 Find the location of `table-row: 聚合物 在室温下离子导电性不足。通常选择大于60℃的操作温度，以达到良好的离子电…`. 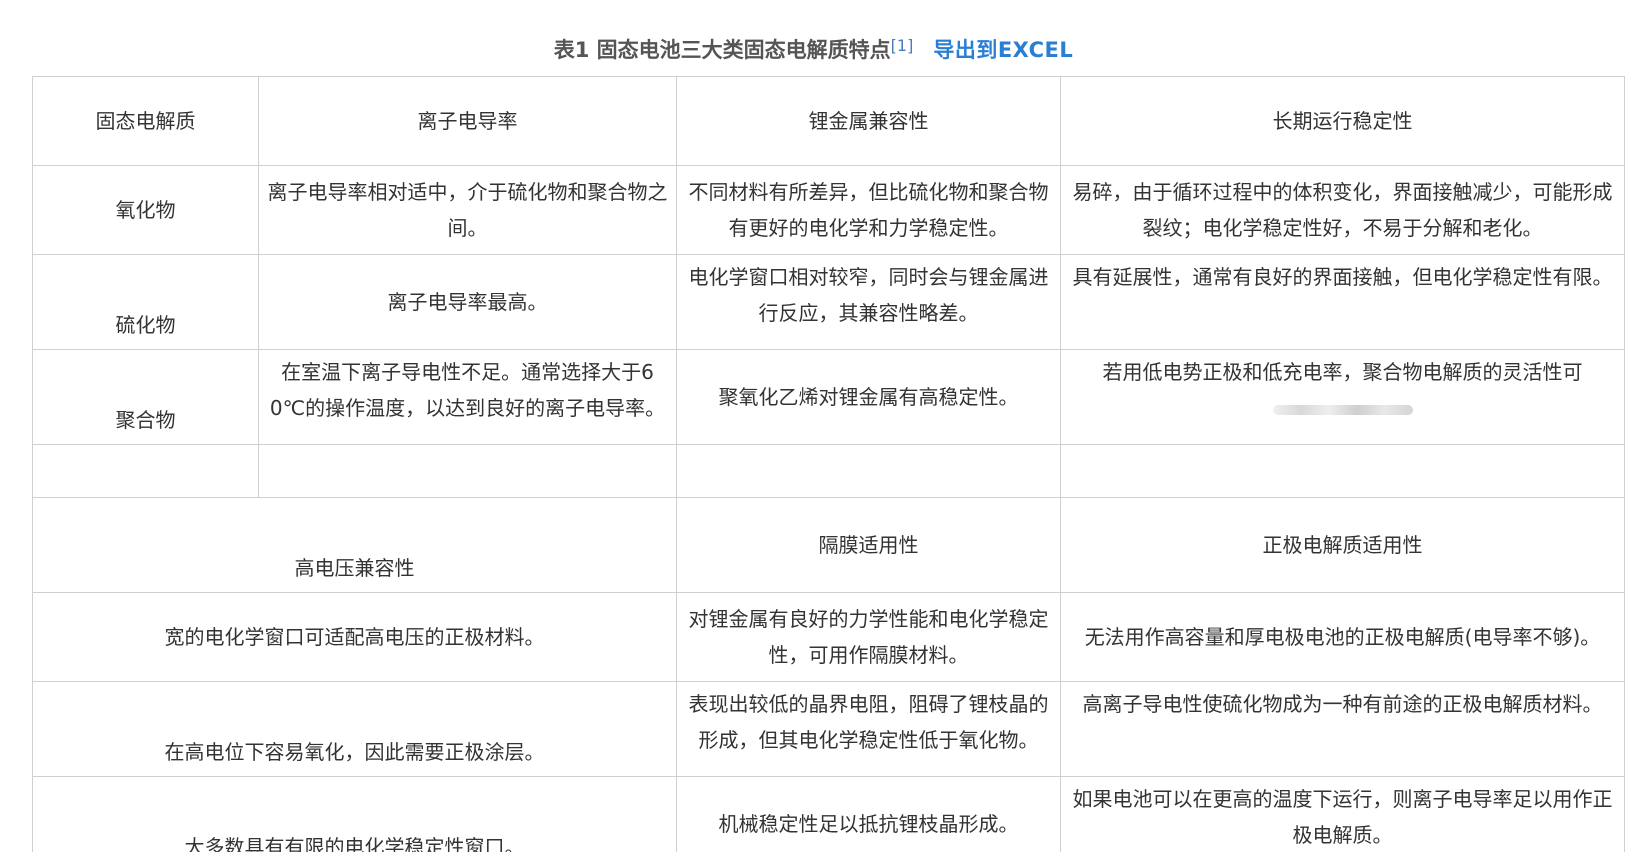

table-row: 聚合物 在室温下离子导电性不足。通常选择大于60℃的操作温度，以达到良好的离子电… is located at coordinates (828, 397).